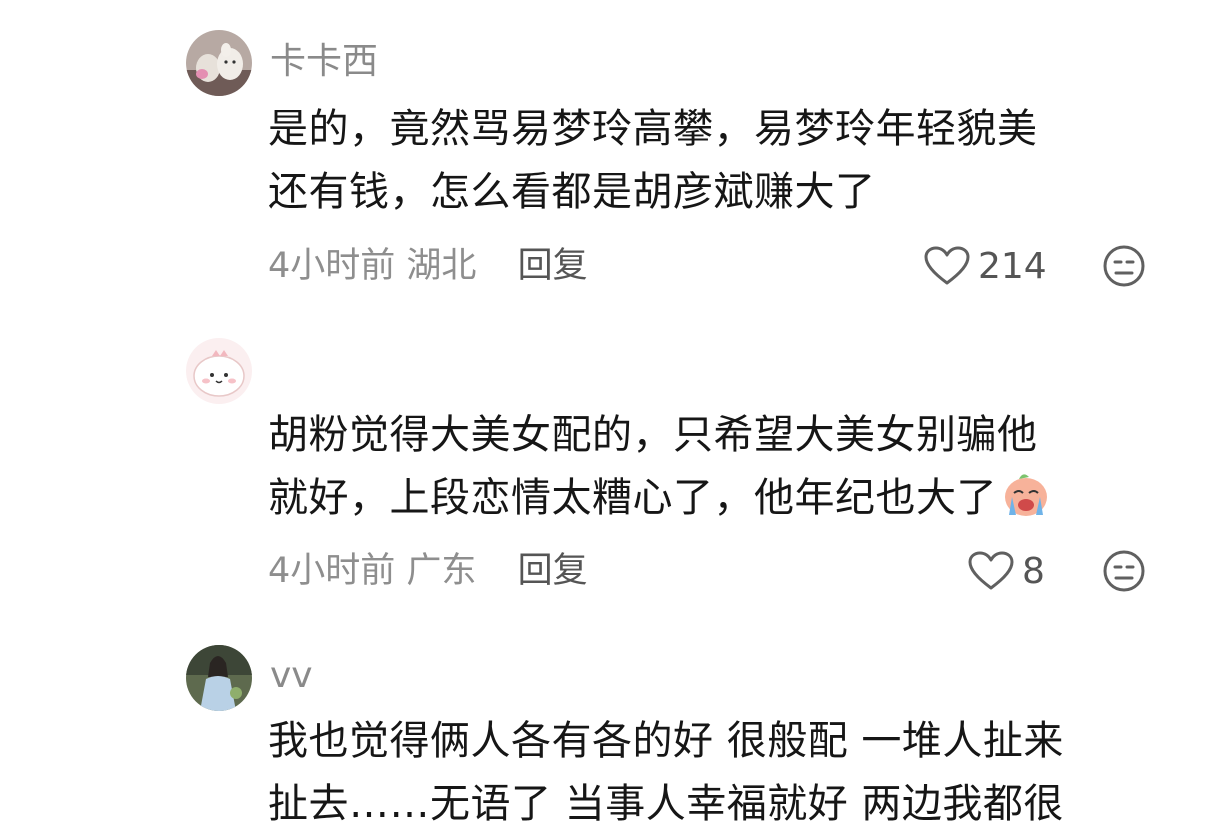  I want to click on location: 湖北, so click(441, 266).